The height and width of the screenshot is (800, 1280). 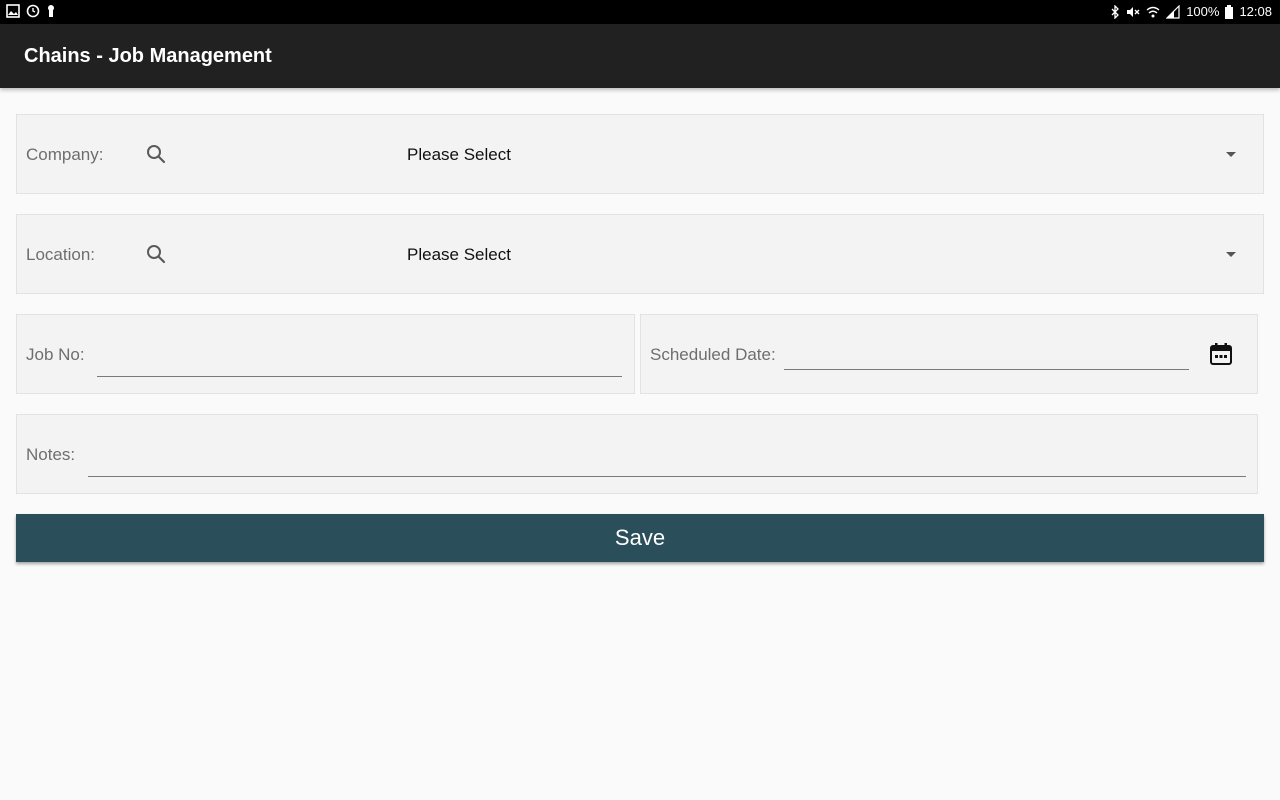 I want to click on signal-icon, so click(x=1173, y=12).